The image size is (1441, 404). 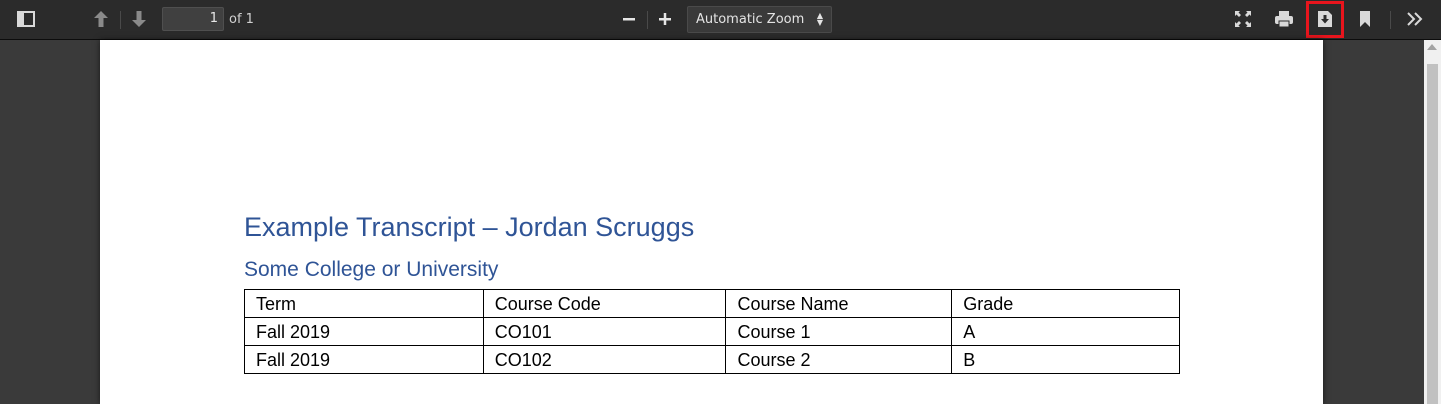 What do you see at coordinates (839, 359) in the screenshot?
I see `table-cell: Course 2` at bounding box center [839, 359].